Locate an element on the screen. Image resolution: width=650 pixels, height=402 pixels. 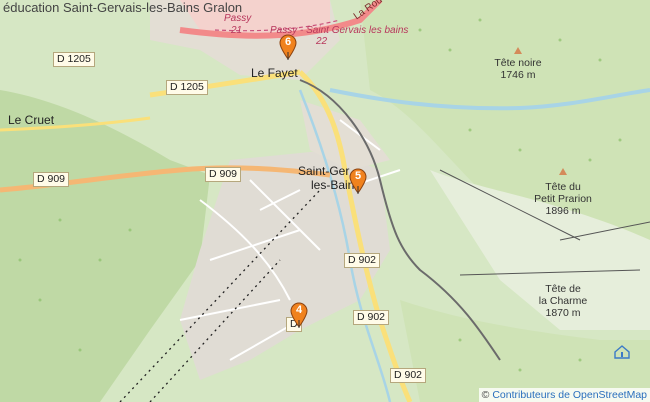
place-le-cruet: Le Cruet is located at coordinates (31, 120).